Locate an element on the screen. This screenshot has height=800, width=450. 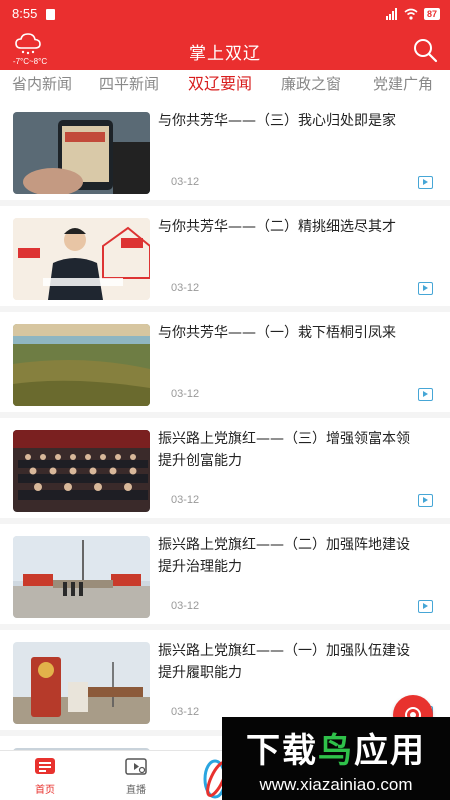
status-time: 8:55 is located at coordinates (25, 13).